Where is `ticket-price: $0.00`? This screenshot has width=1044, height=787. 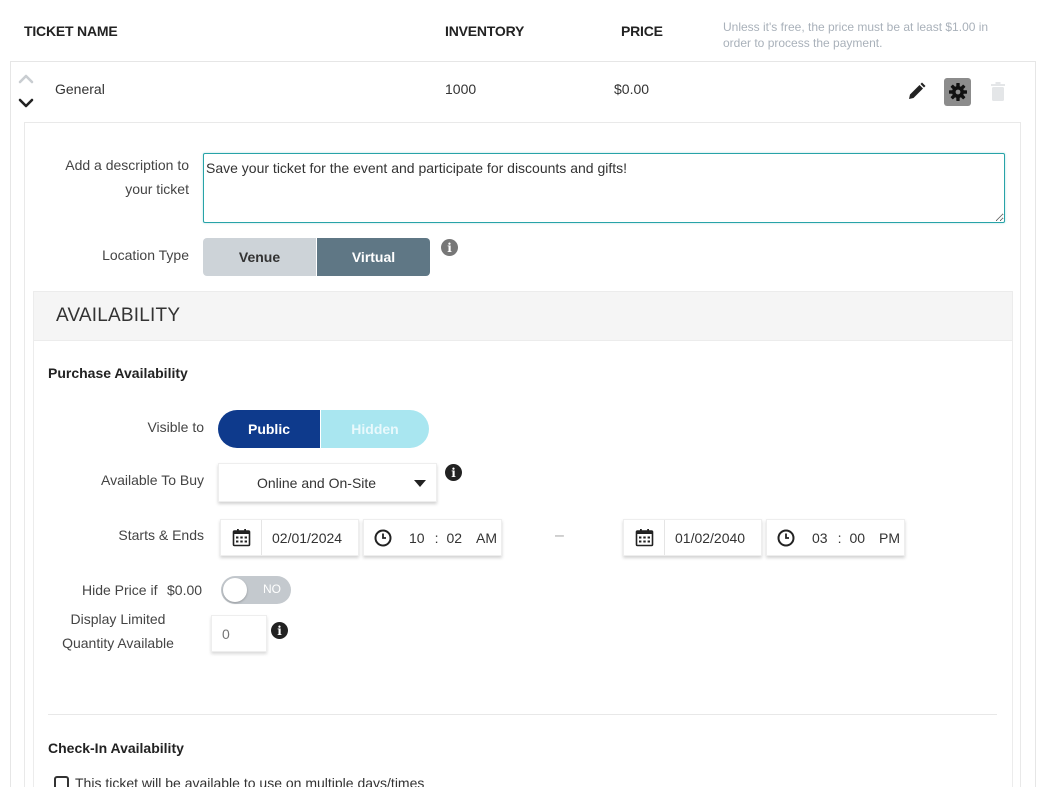
ticket-price: $0.00 is located at coordinates (632, 89).